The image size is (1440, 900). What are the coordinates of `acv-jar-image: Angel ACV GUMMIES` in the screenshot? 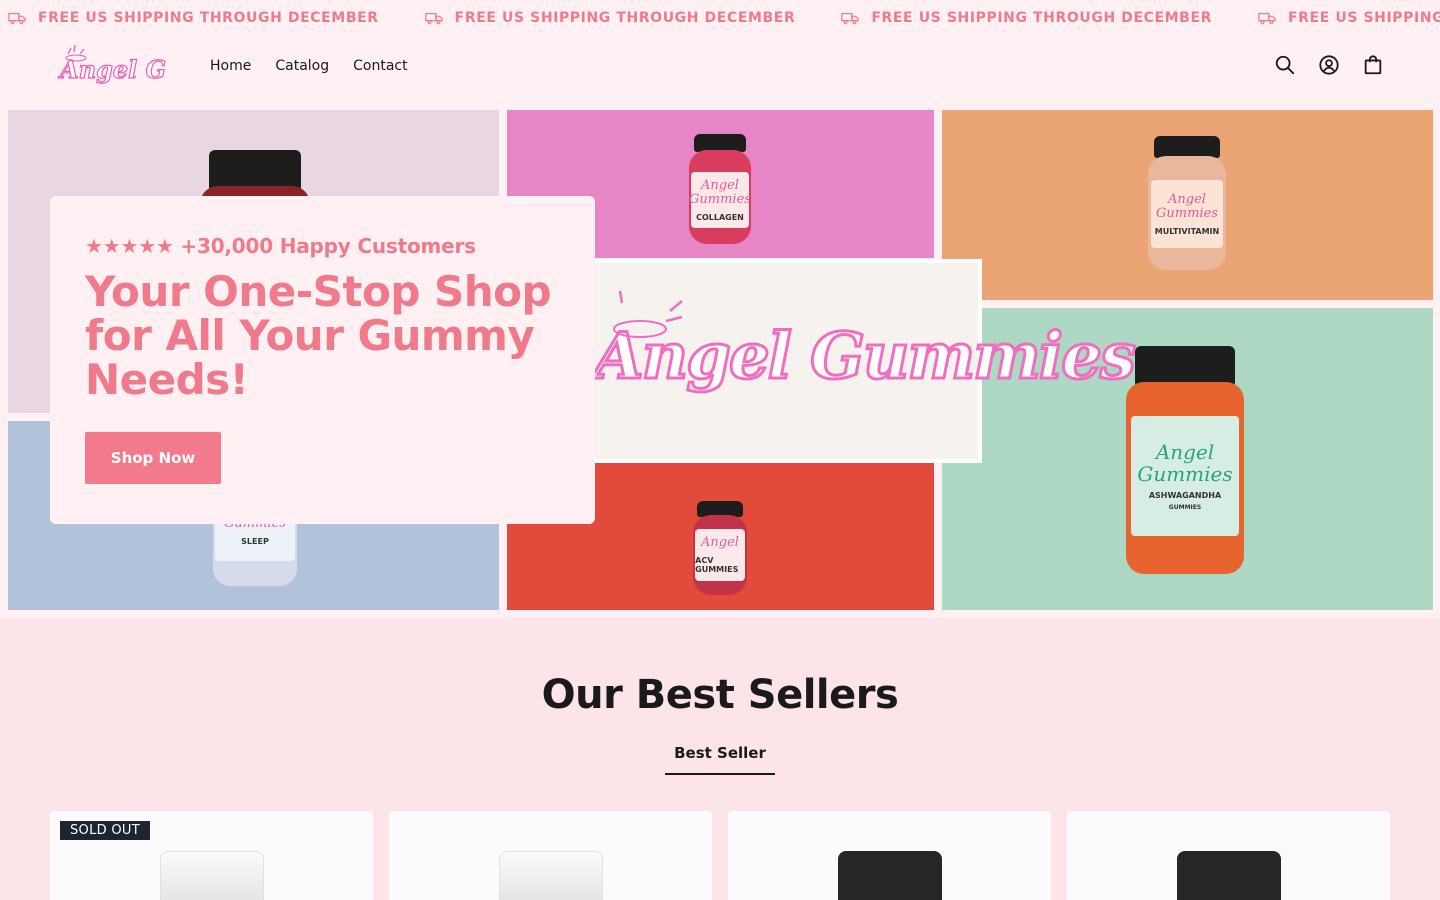 It's located at (720, 549).